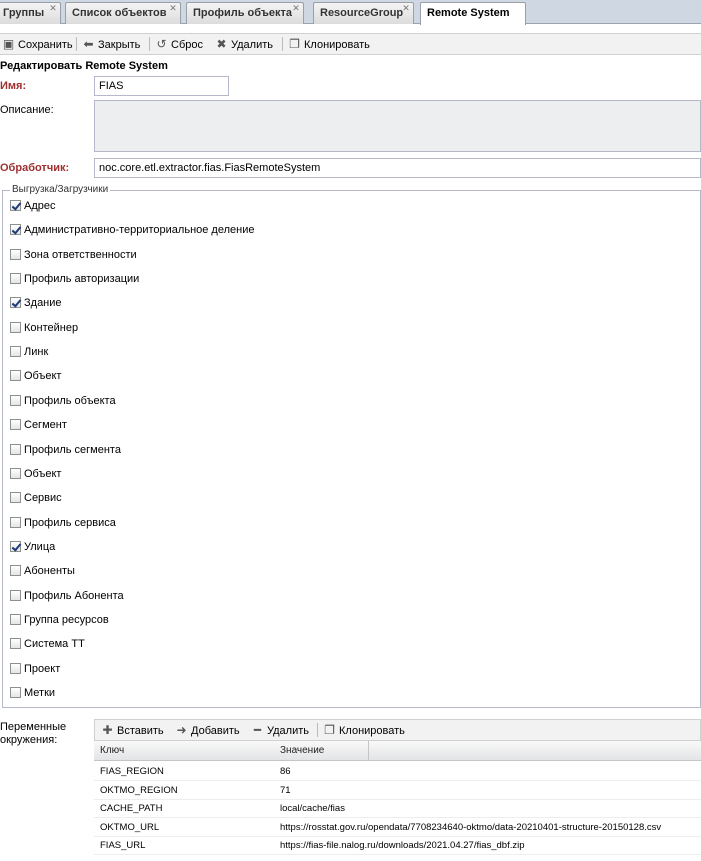 This screenshot has width=701, height=861. What do you see at coordinates (285, 771) in the screenshot?
I see `env-value-cell: 86` at bounding box center [285, 771].